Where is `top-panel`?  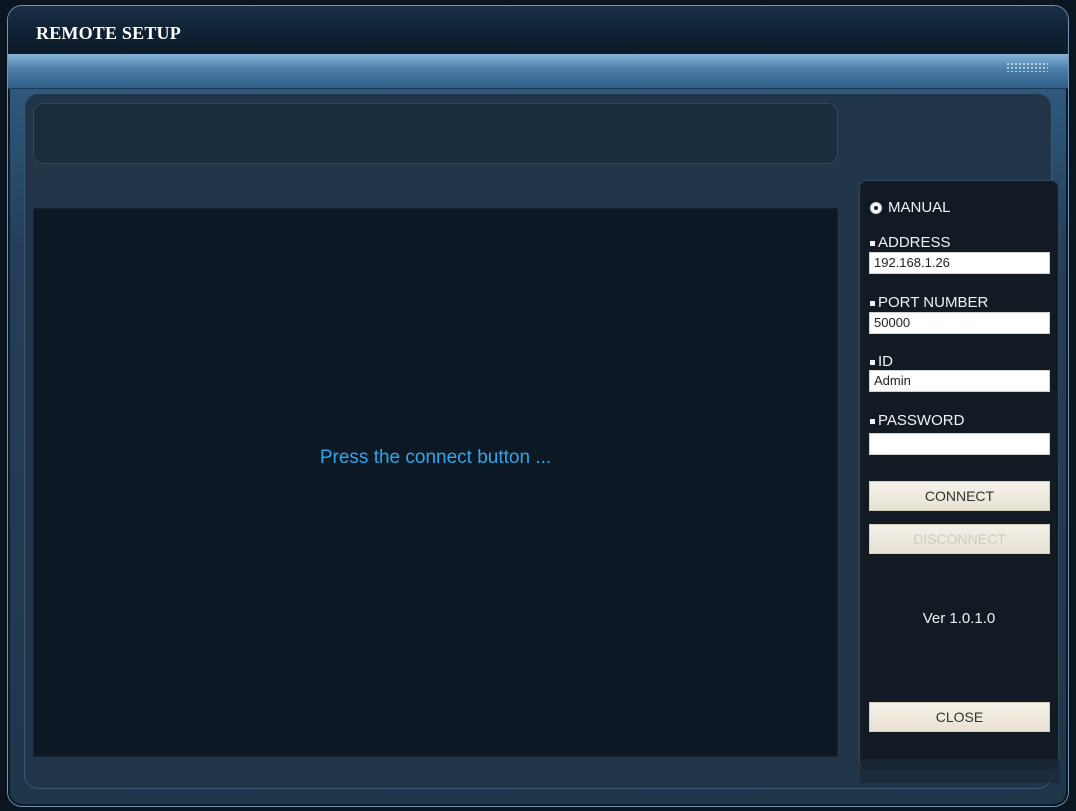
top-panel is located at coordinates (435, 133).